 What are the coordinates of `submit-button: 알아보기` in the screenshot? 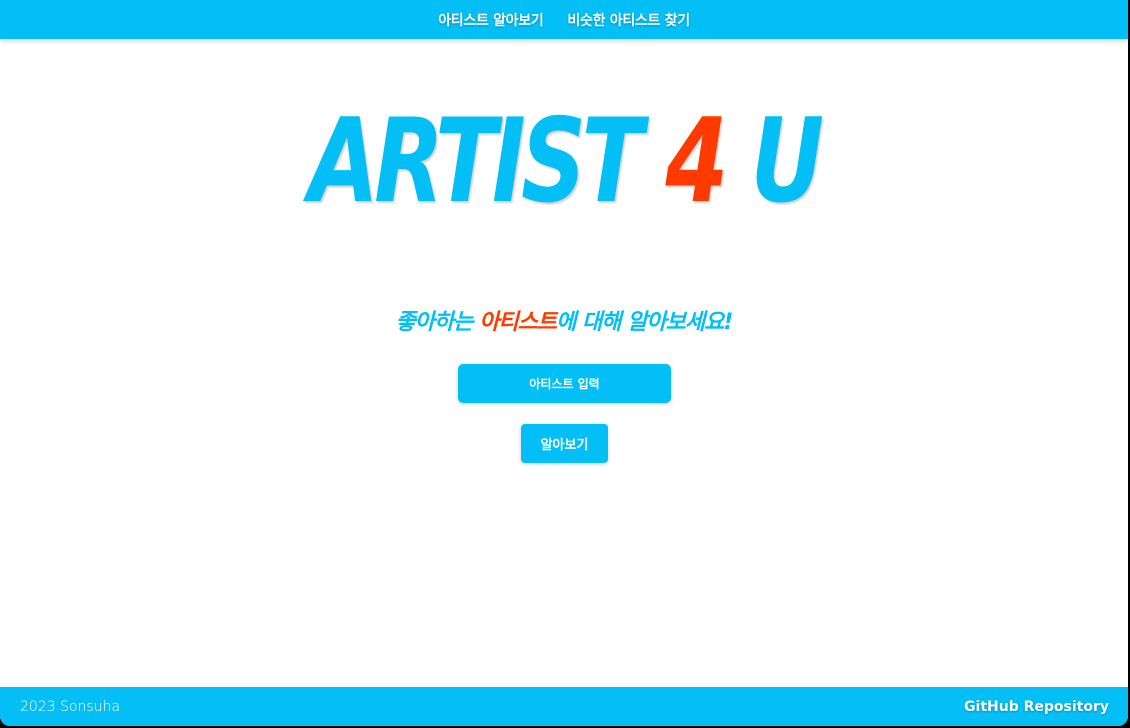 It's located at (564, 443).